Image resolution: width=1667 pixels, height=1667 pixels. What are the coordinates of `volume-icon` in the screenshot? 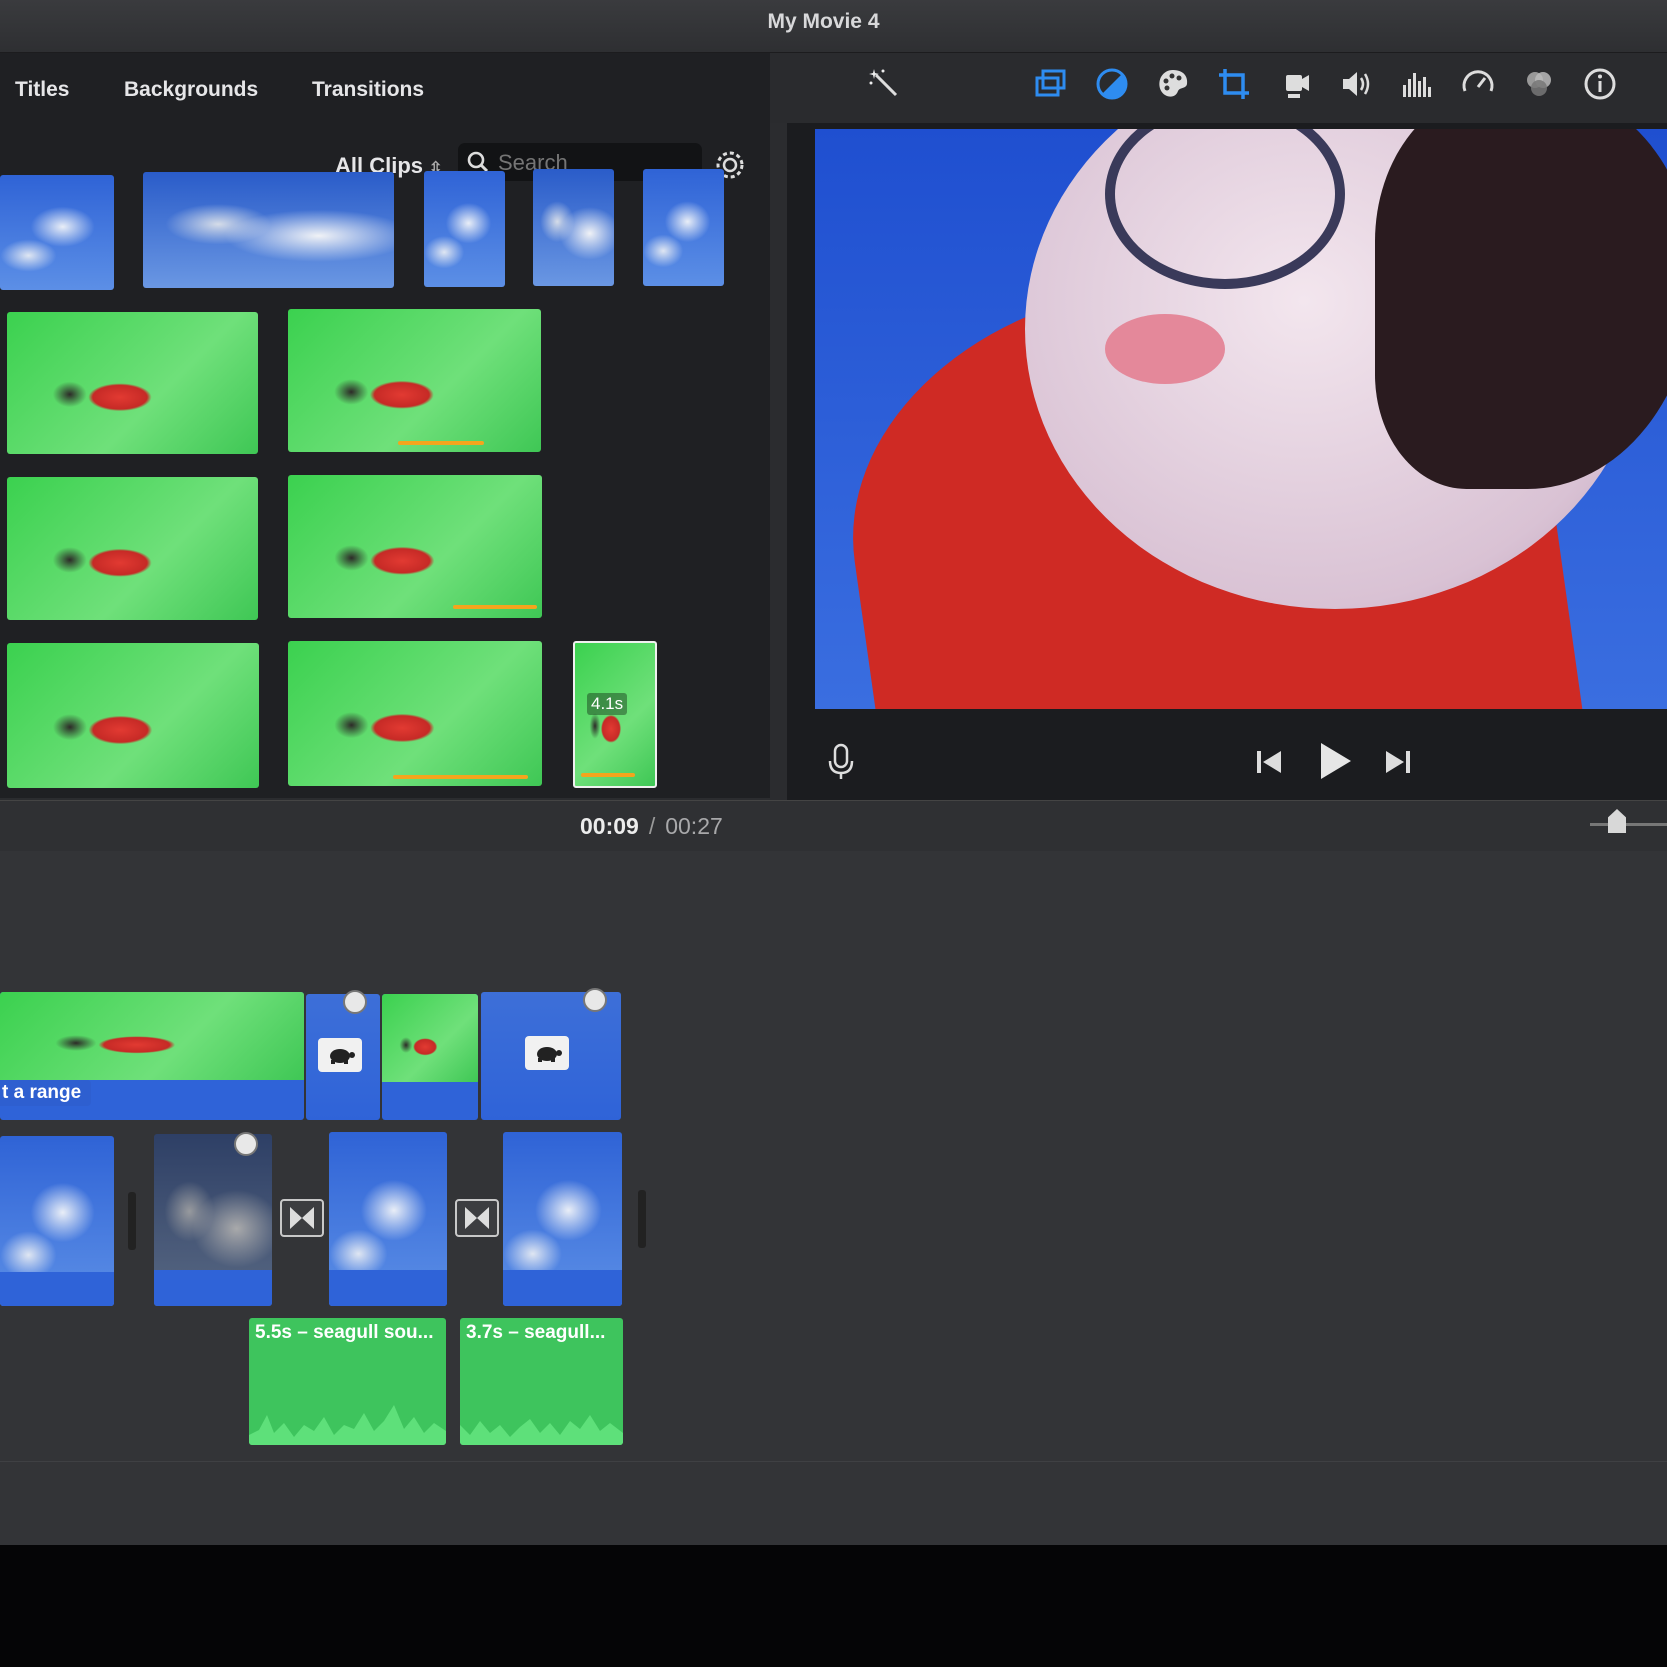 It's located at (1356, 84).